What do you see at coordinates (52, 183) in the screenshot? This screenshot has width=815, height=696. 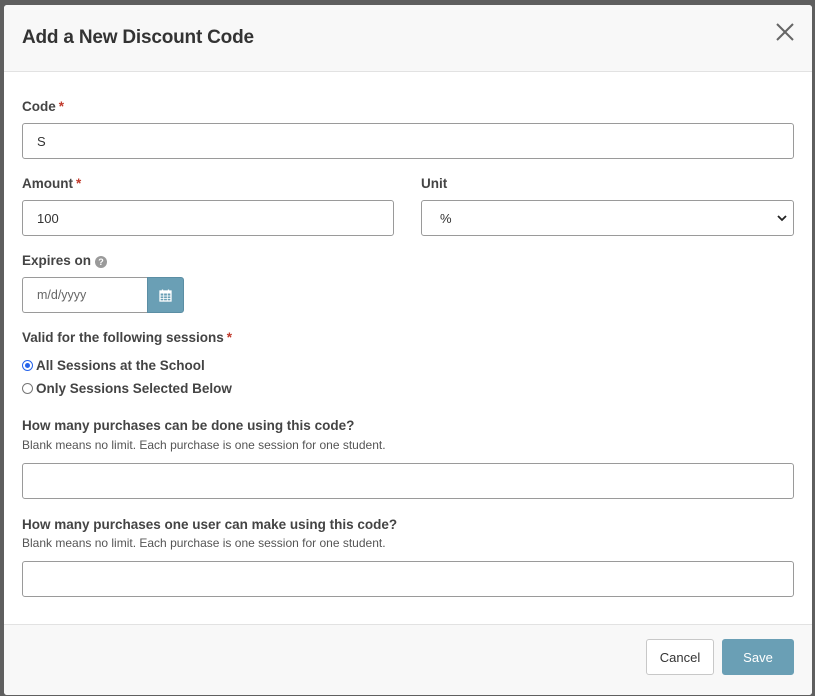 I see `amount-label: Amount *` at bounding box center [52, 183].